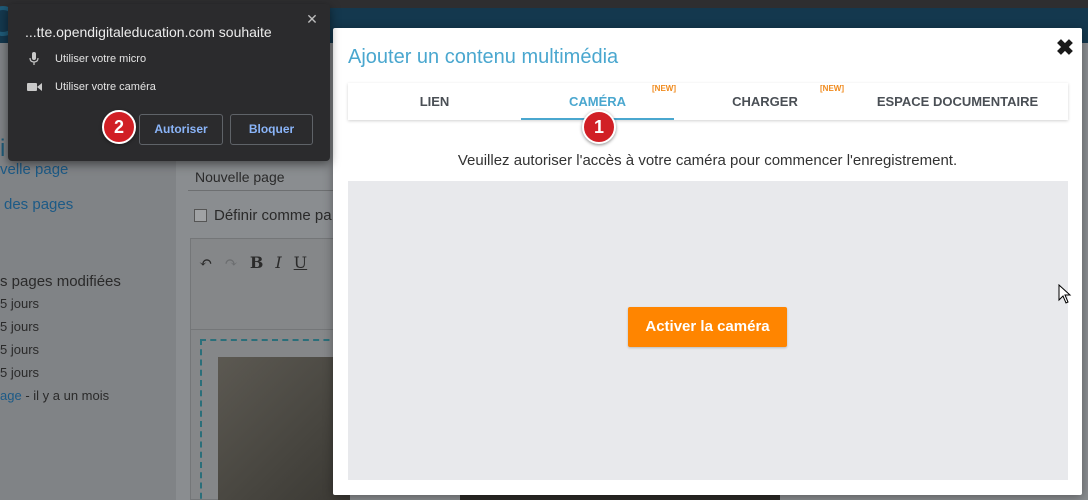 This screenshot has width=1088, height=500. Describe the element at coordinates (101, 59) in the screenshot. I see `permission-mic-label: Utiliser votre micro` at that location.